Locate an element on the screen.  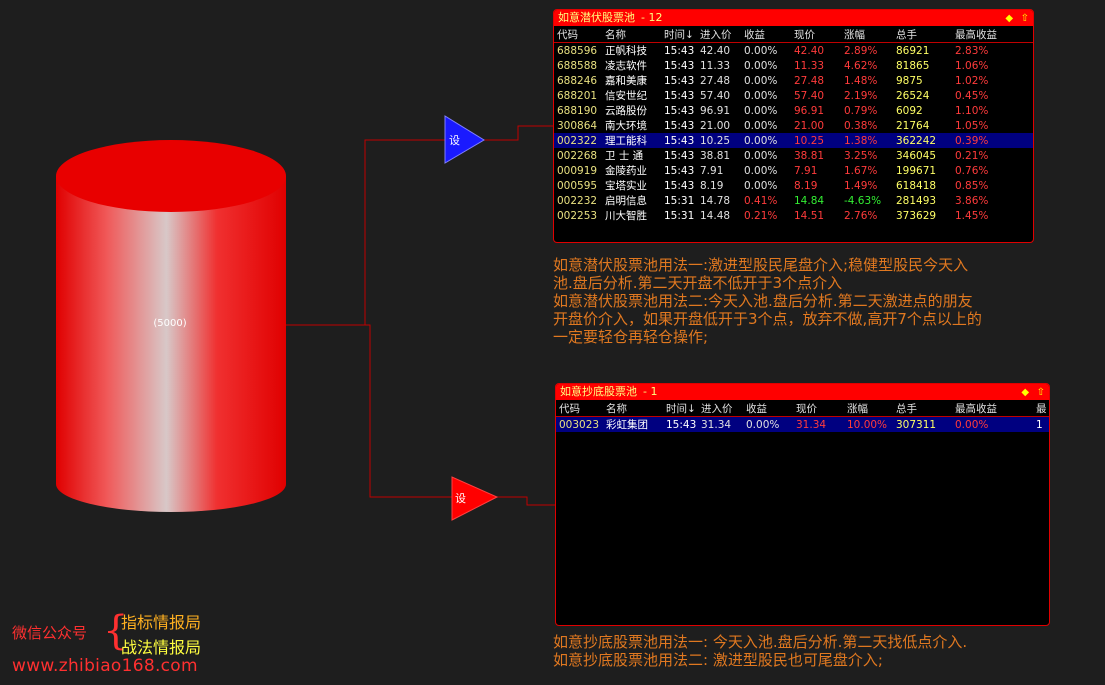
cell-change: 2.76% is located at coordinates (861, 215).